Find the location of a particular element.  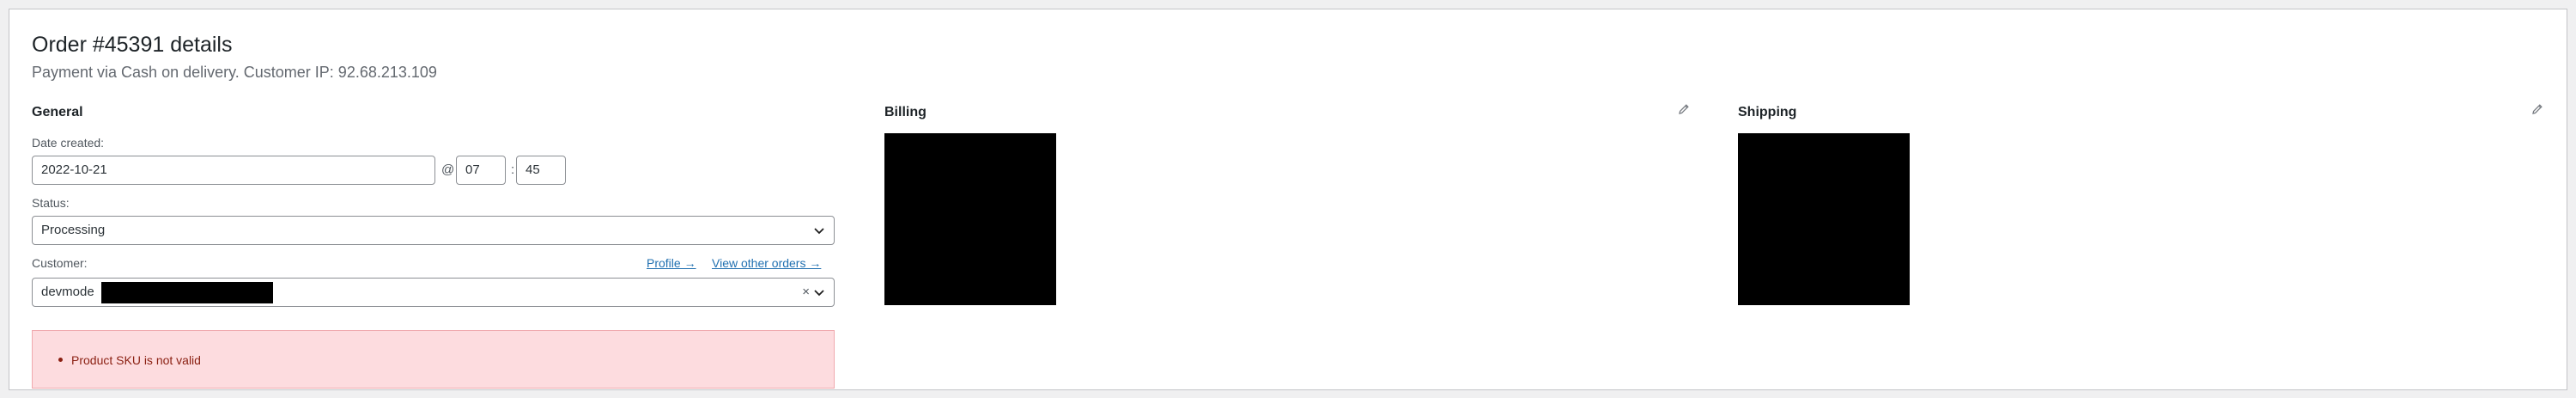

minute-input: 45 is located at coordinates (541, 170).